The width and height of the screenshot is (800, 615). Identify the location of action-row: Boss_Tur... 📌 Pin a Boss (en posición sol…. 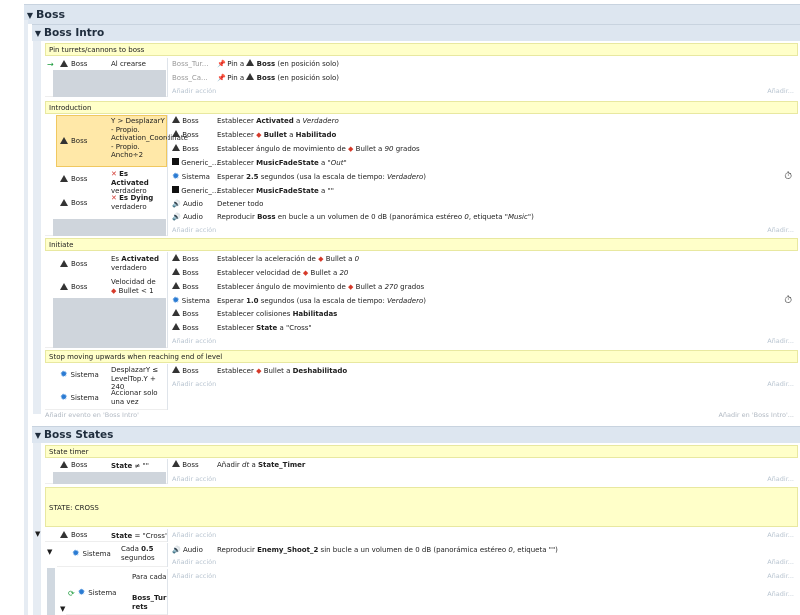
(485, 64).